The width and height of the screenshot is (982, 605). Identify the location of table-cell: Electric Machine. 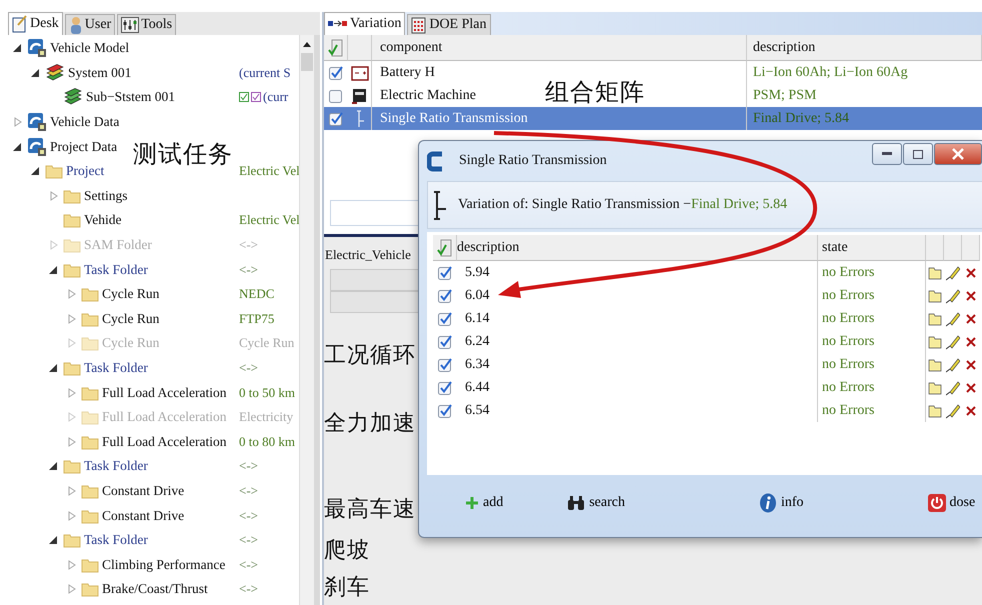
(428, 96).